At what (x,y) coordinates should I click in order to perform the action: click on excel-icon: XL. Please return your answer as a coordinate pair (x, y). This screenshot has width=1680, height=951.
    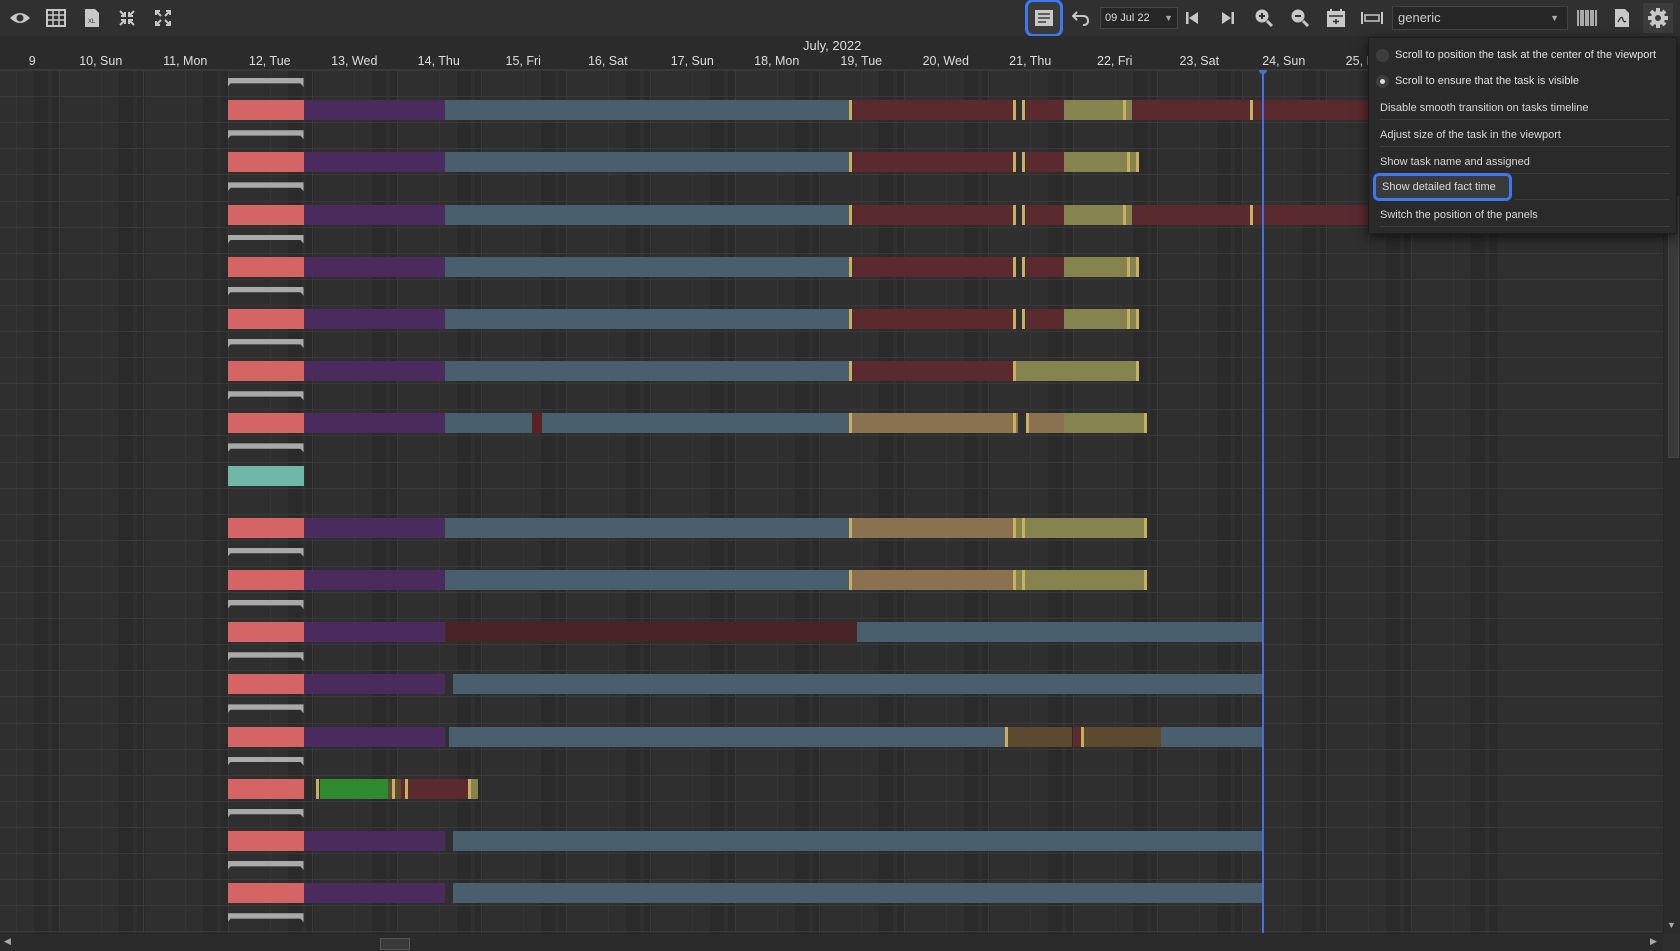
    Looking at the image, I should click on (92, 18).